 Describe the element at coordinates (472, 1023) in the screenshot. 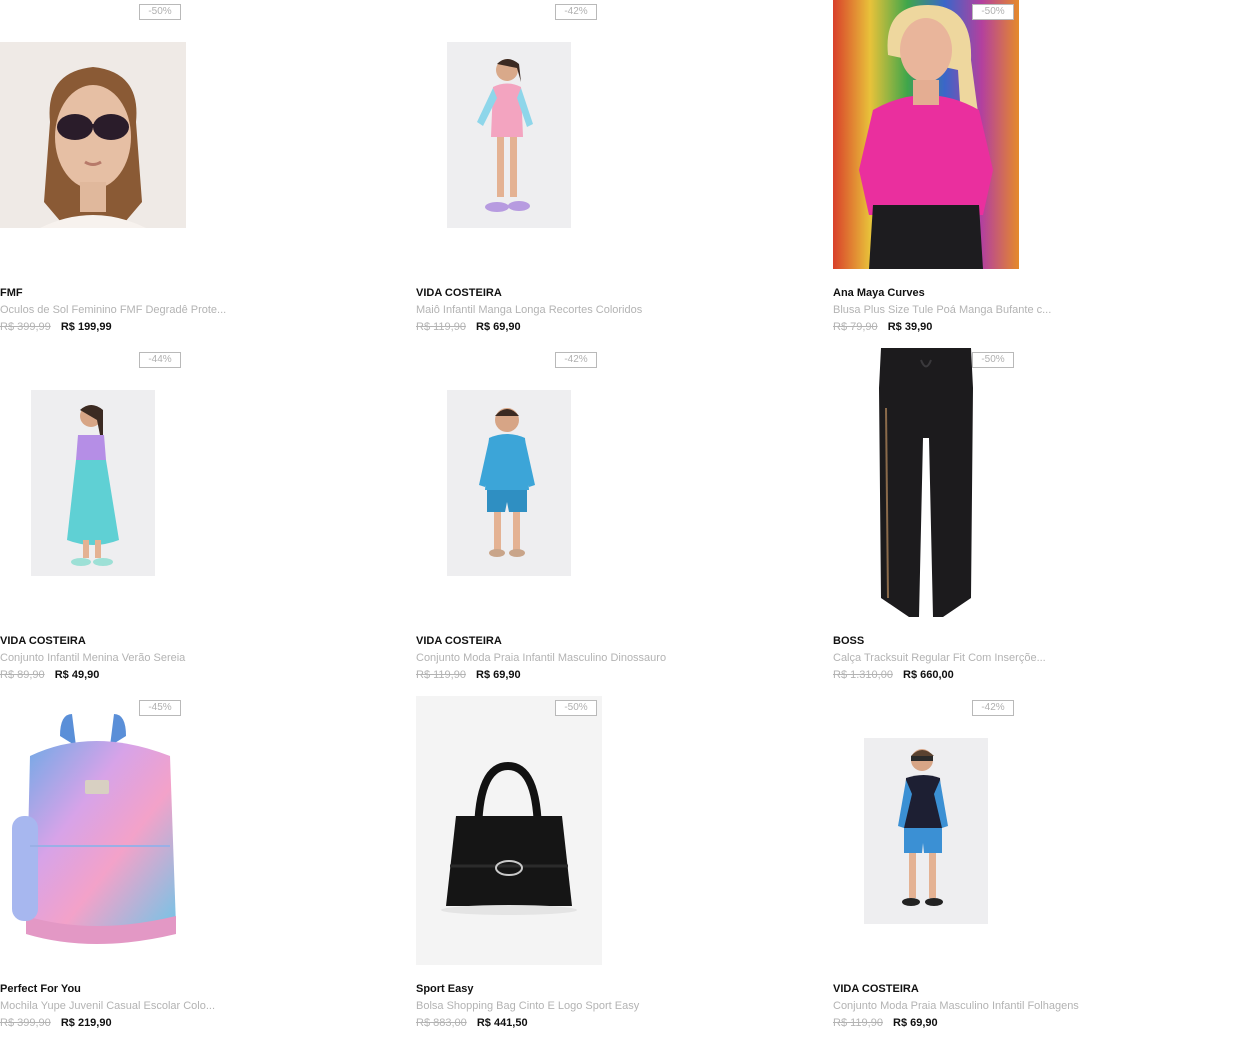

I see `product-prices: R$ 883,00 R$ 441,50` at that location.